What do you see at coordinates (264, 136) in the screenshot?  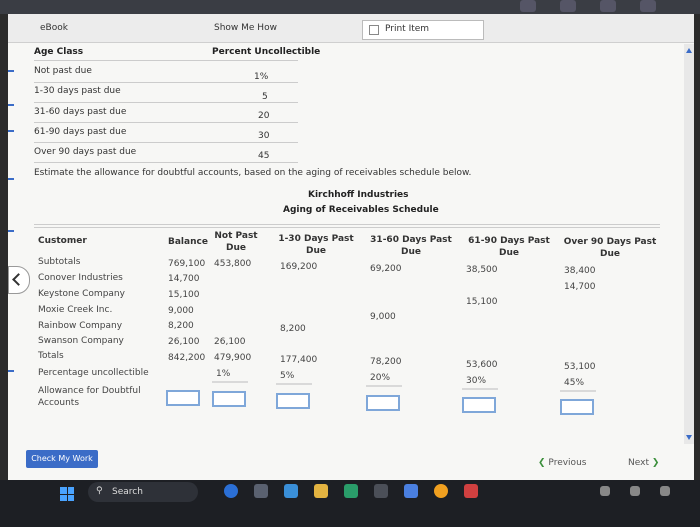 I see `age-row-value: 30` at bounding box center [264, 136].